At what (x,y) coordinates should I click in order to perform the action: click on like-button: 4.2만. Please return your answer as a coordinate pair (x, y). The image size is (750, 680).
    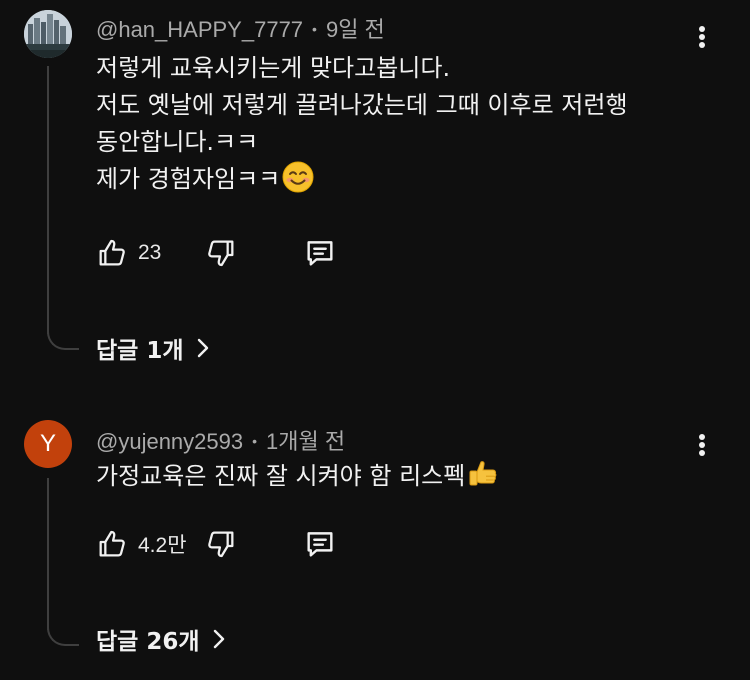
    Looking at the image, I should click on (141, 544).